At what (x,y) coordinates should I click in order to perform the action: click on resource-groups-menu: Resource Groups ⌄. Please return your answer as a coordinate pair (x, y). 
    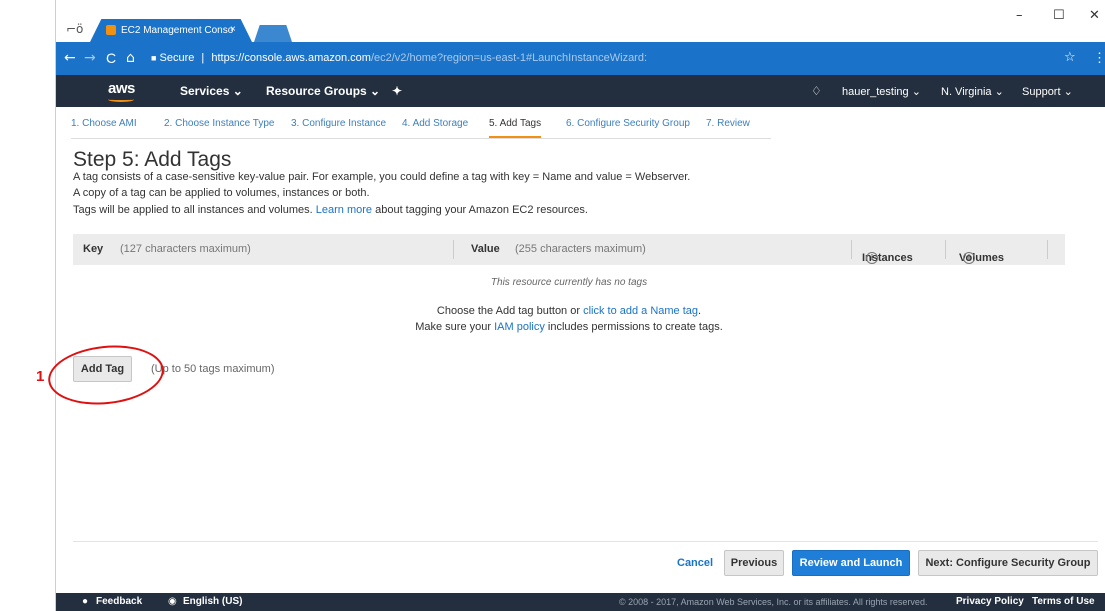
    Looking at the image, I should click on (323, 91).